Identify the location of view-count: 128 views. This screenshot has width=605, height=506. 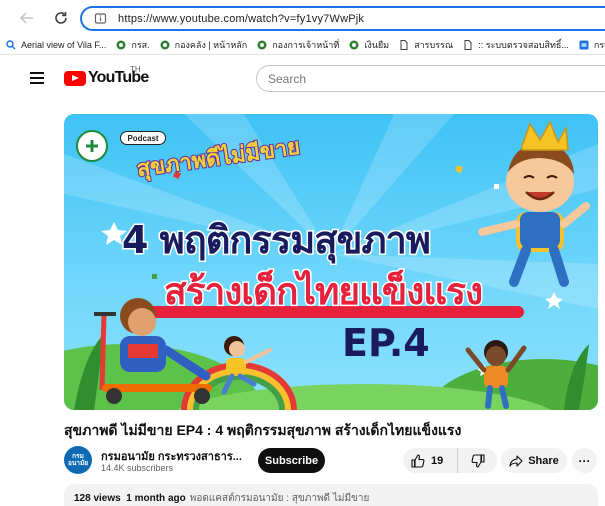
(97, 498).